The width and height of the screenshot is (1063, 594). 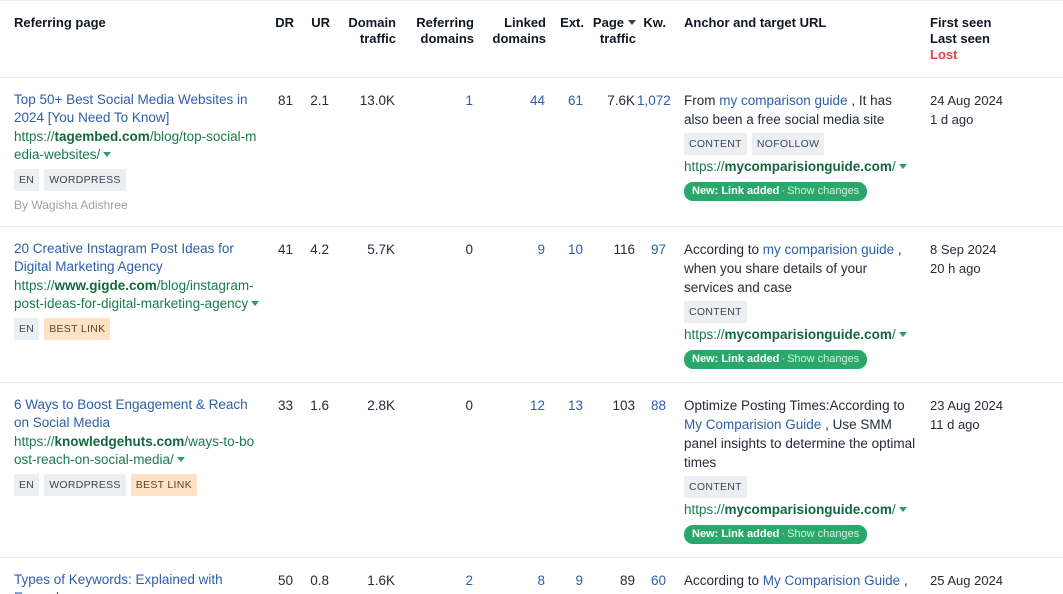 What do you see at coordinates (363, 152) in the screenshot?
I see `domain-traffic-cell: 13.0K` at bounding box center [363, 152].